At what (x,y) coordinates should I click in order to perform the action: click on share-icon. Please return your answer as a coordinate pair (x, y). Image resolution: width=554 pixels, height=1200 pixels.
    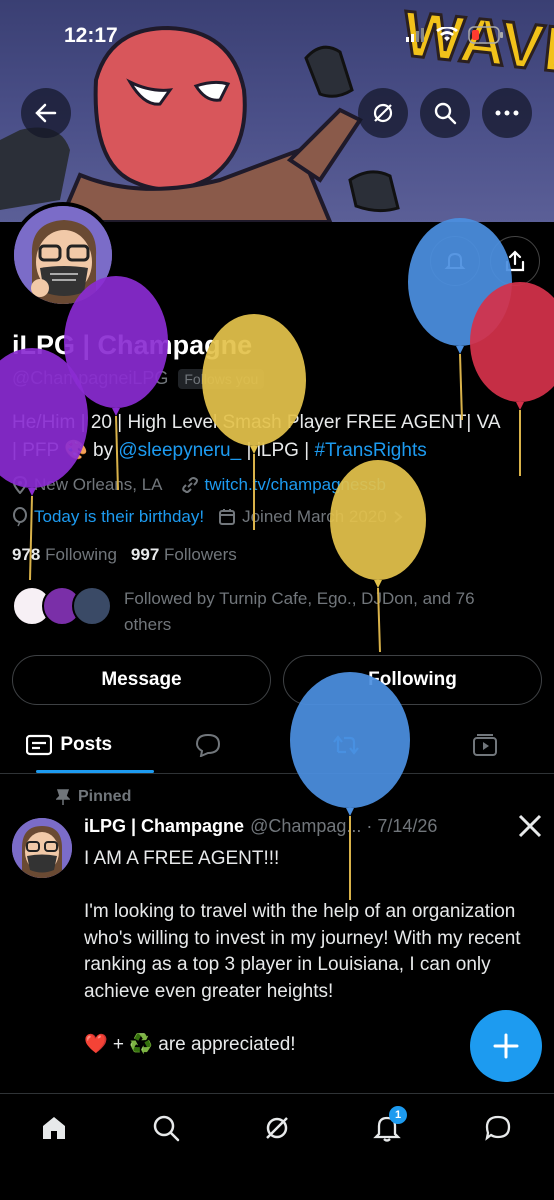
    Looking at the image, I should click on (515, 261).